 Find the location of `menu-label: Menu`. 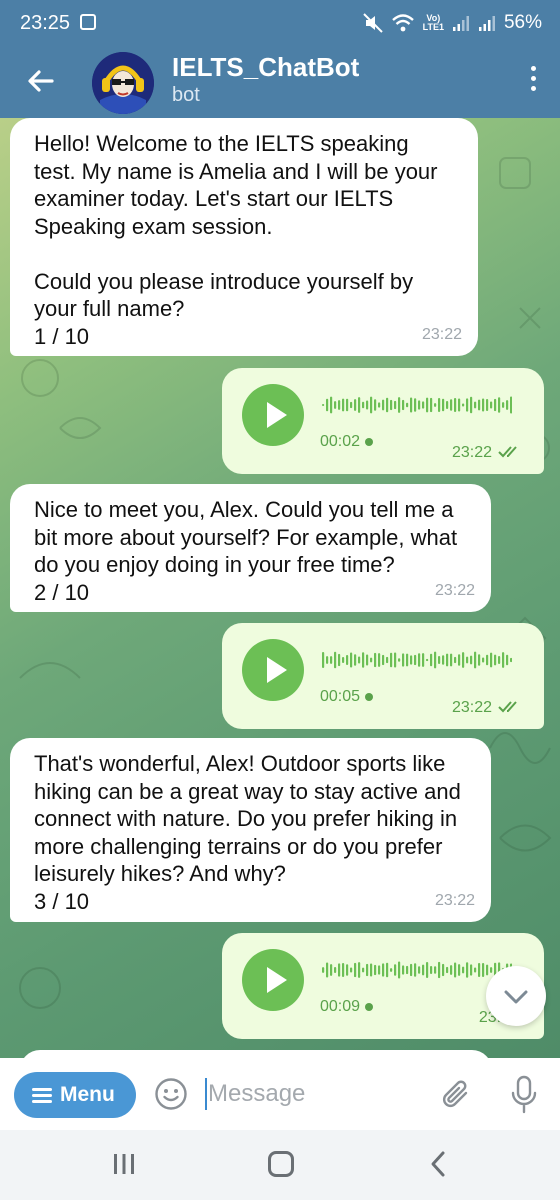

menu-label: Menu is located at coordinates (87, 1094).